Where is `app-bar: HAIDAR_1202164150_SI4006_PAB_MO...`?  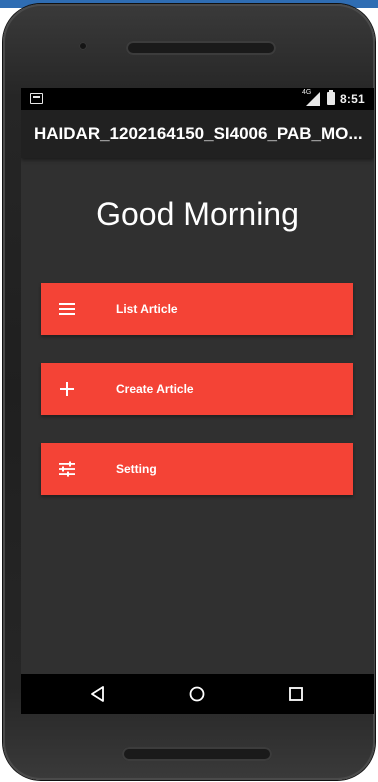 app-bar: HAIDAR_1202164150_SI4006_PAB_MO... is located at coordinates (197, 134).